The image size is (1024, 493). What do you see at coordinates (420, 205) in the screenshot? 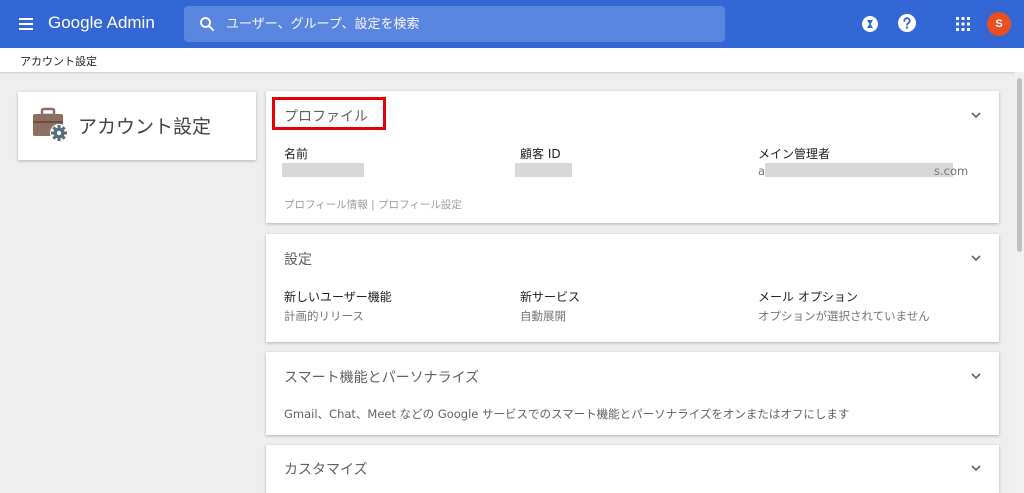
I see `profile-settings-link: プロフィール設定` at bounding box center [420, 205].